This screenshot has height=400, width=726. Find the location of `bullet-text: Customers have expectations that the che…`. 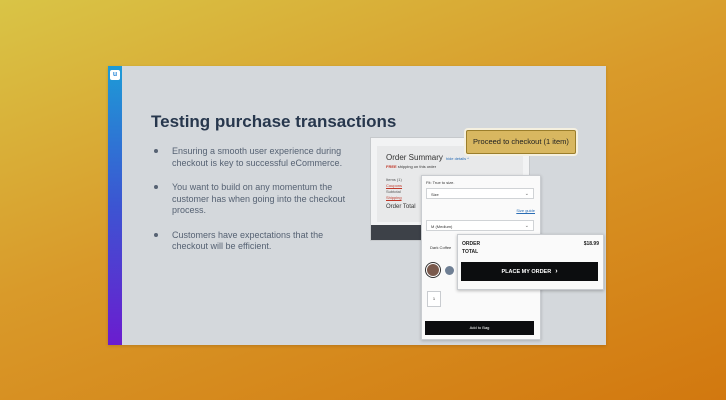

bullet-text: Customers have expectations that the che… is located at coordinates (248, 240).